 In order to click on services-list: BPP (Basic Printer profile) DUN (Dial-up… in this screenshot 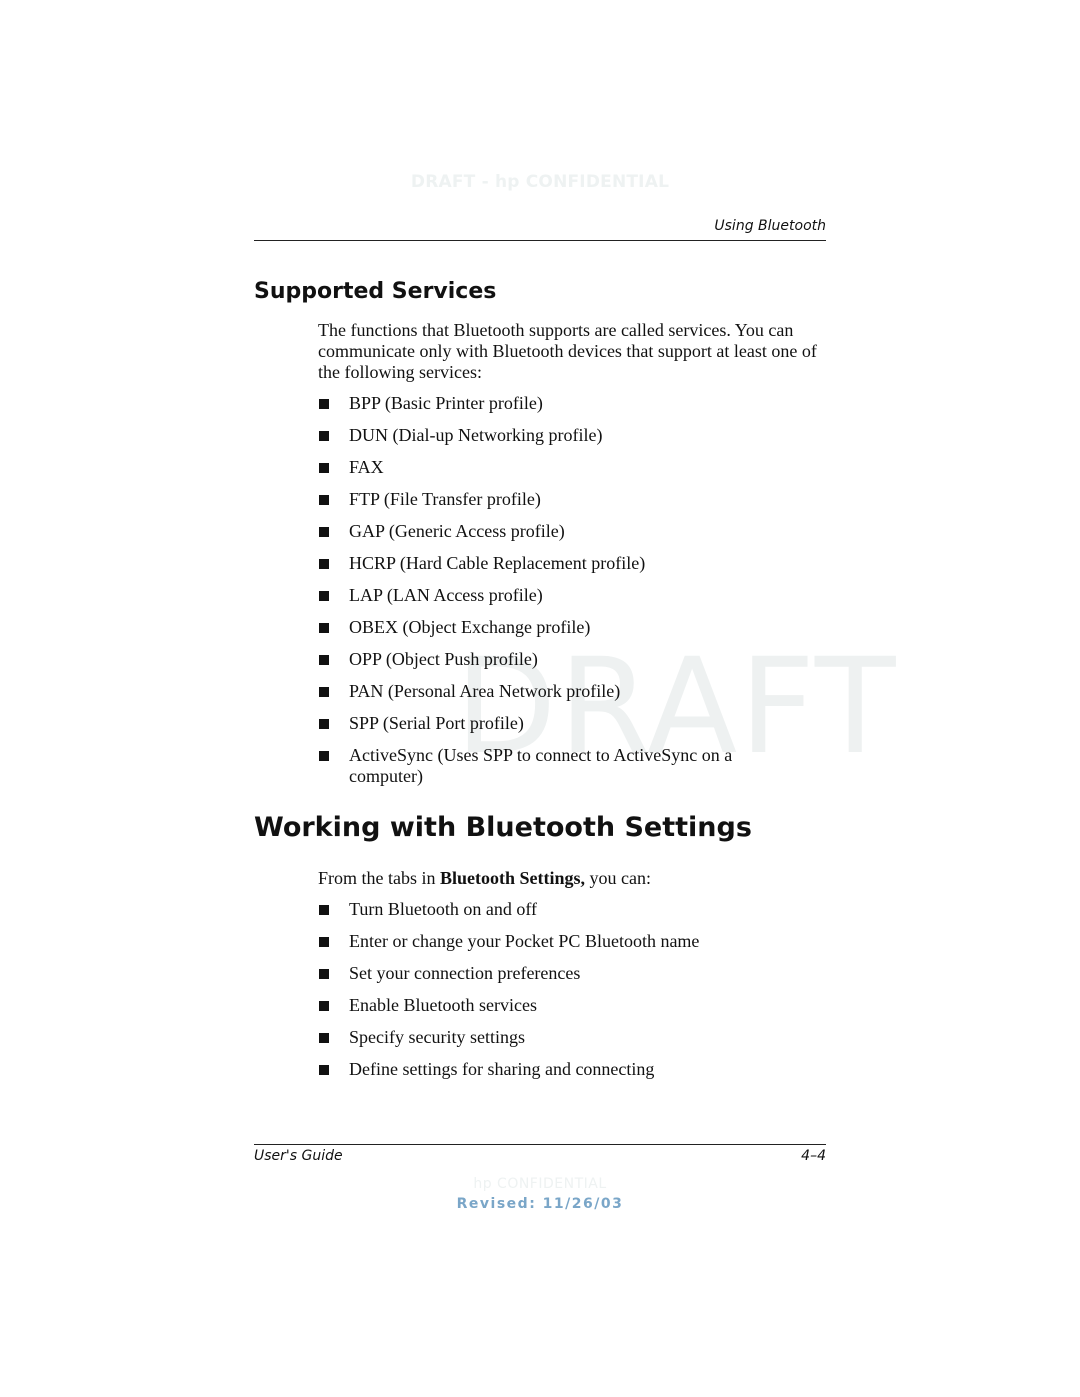, I will do `click(553, 595)`.